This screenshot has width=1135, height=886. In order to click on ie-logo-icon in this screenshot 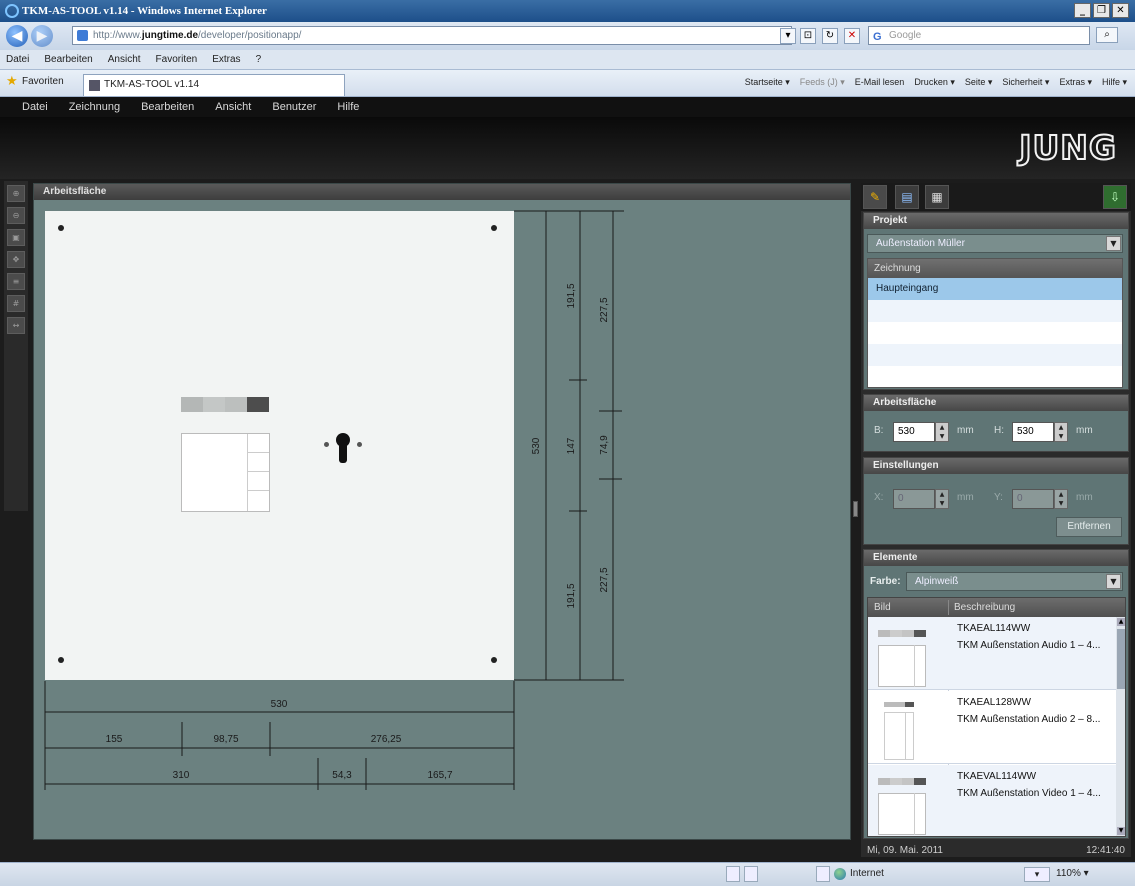, I will do `click(12, 11)`.